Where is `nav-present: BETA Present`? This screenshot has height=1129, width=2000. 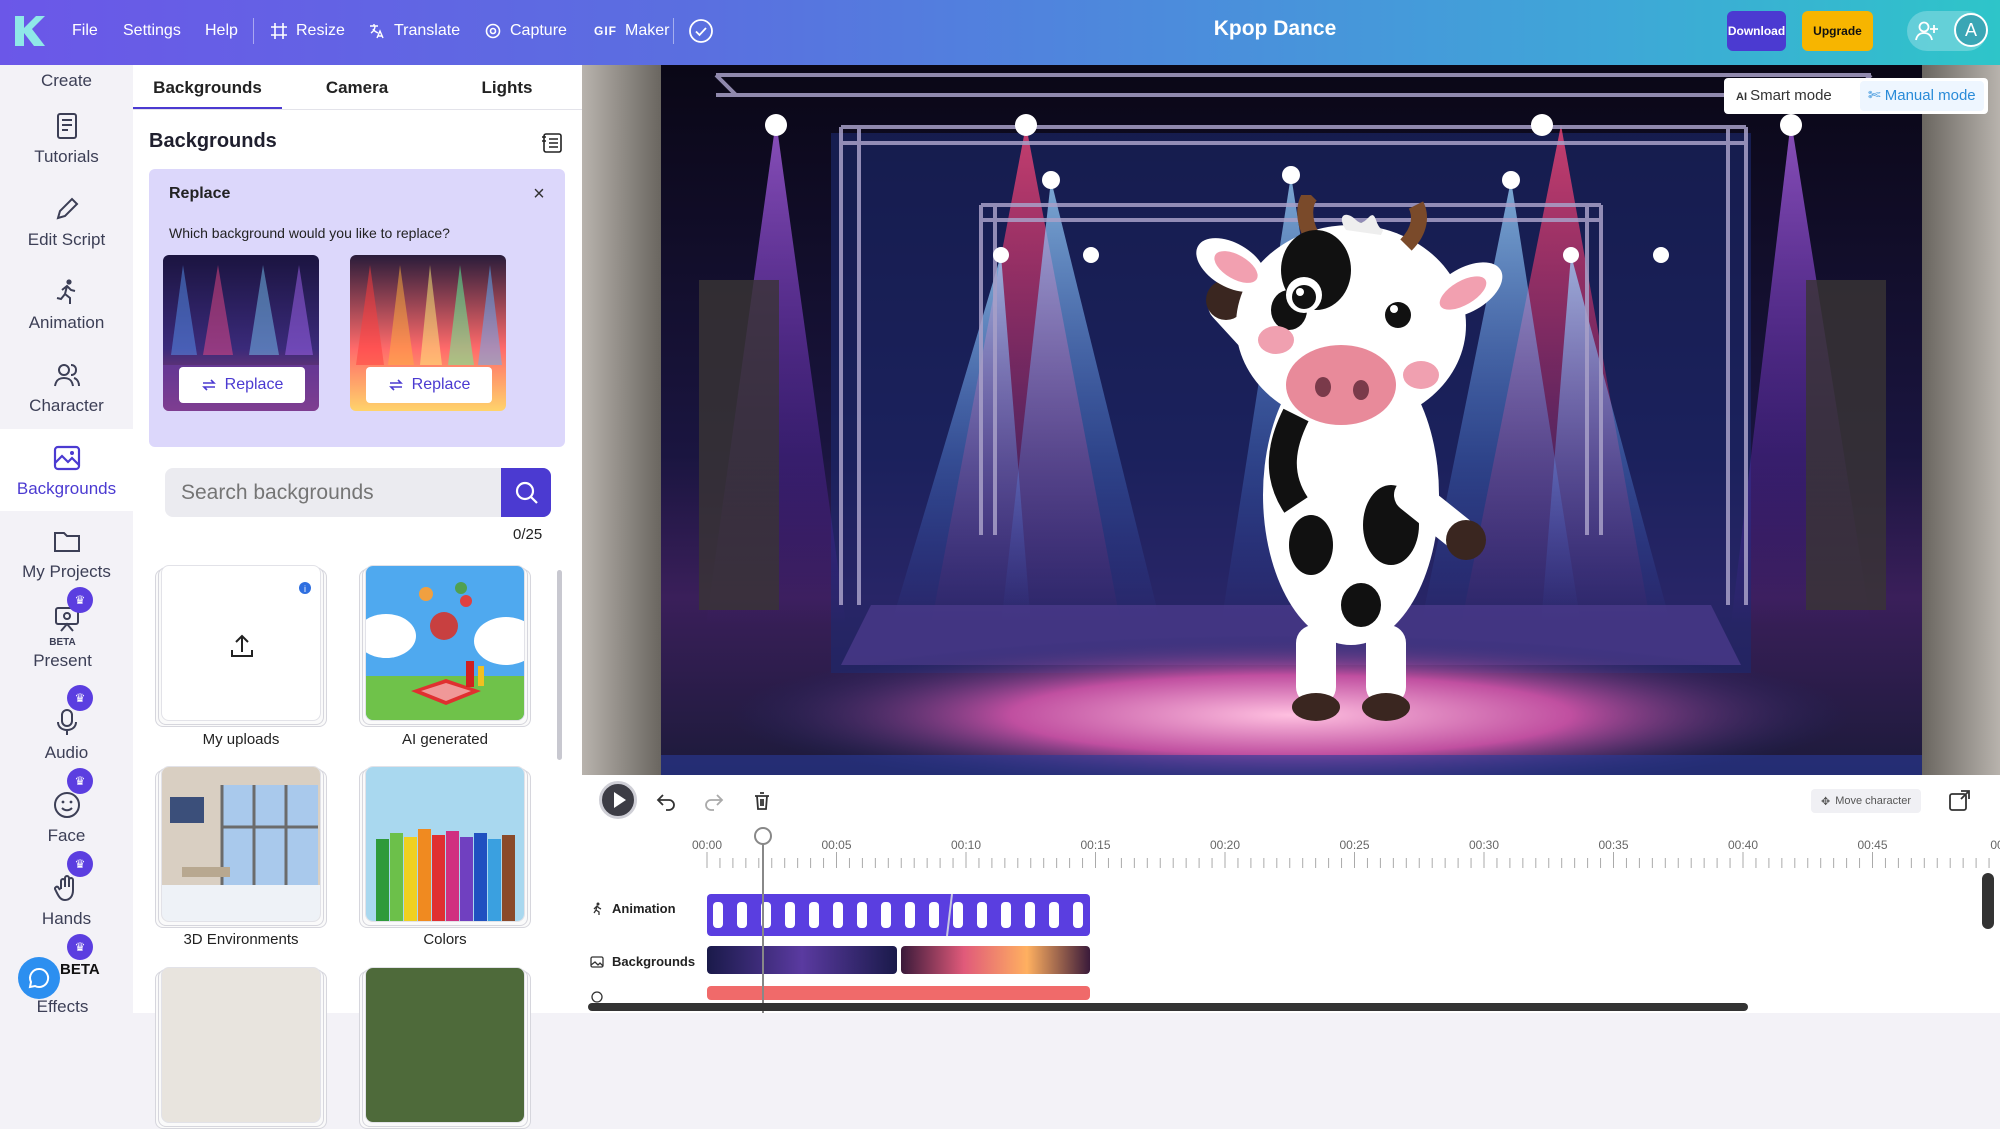 nav-present: BETA Present is located at coordinates (66, 640).